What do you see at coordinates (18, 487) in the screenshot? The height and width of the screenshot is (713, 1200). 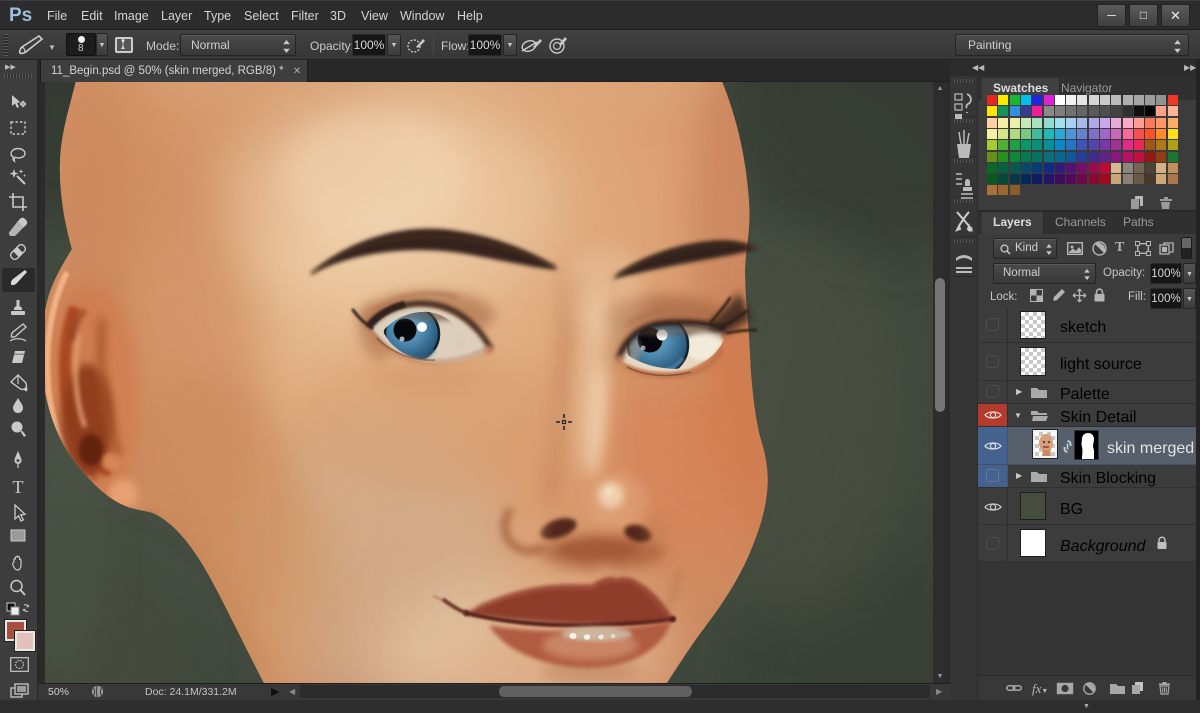 I see `svg-text: T` at bounding box center [18, 487].